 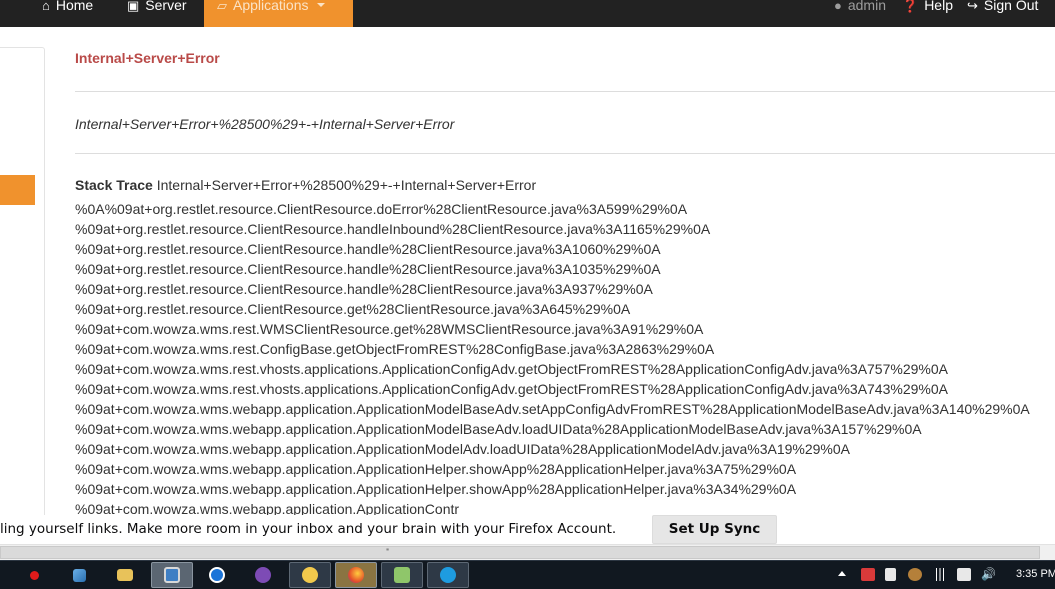 I want to click on taskbar-teamviewer, so click(x=217, y=575).